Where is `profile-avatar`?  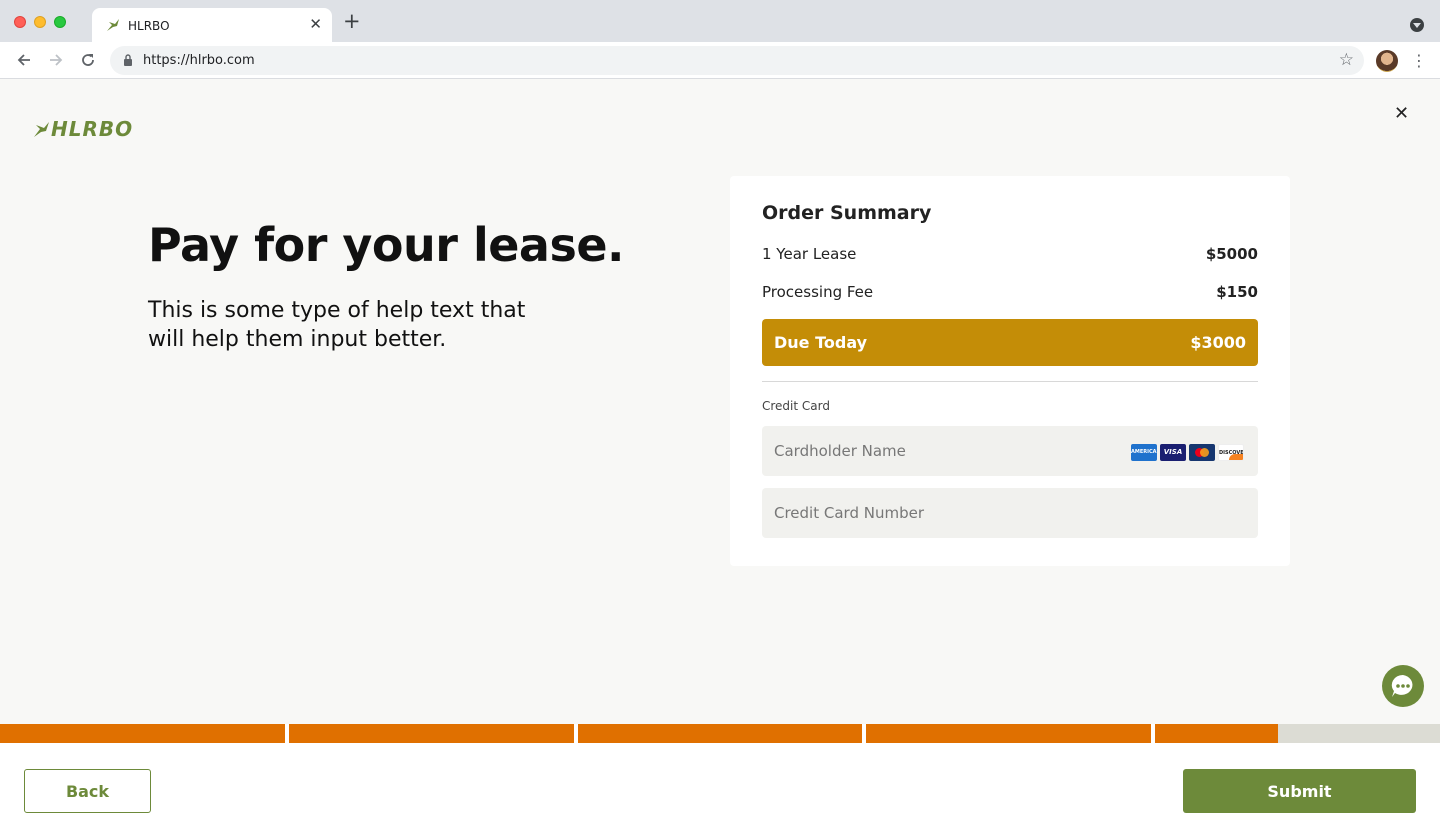 profile-avatar is located at coordinates (1387, 61).